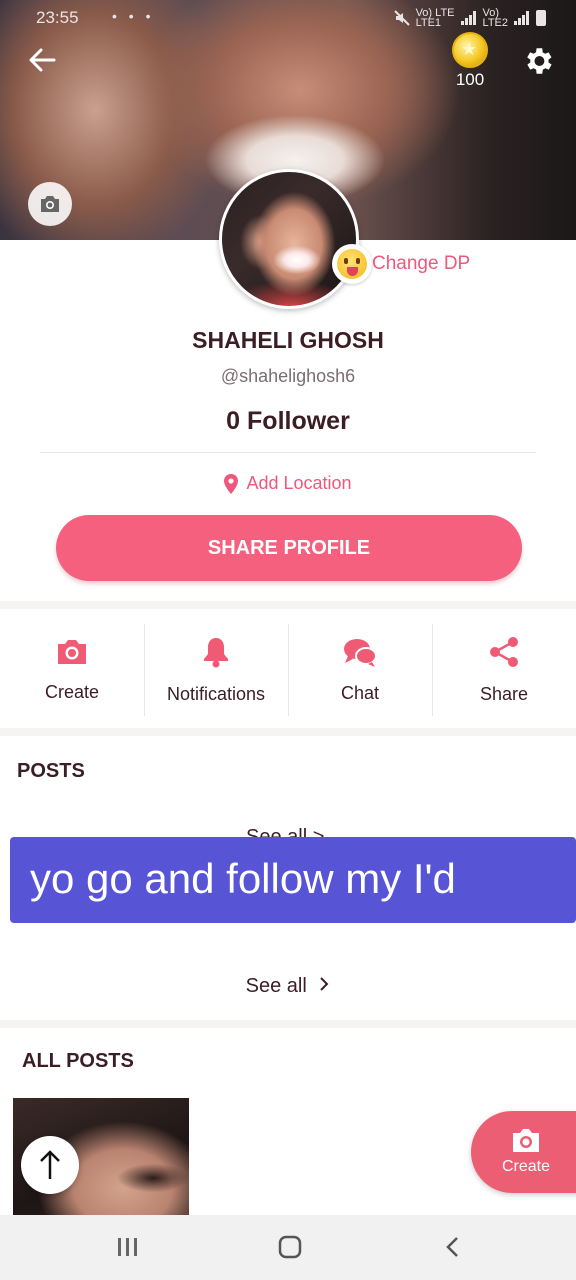 Image resolution: width=576 pixels, height=1280 pixels. What do you see at coordinates (288, 19) in the screenshot?
I see `status-bar: 23:55 • • • Vo) LTE LTE1 Vo) LTE2` at bounding box center [288, 19].